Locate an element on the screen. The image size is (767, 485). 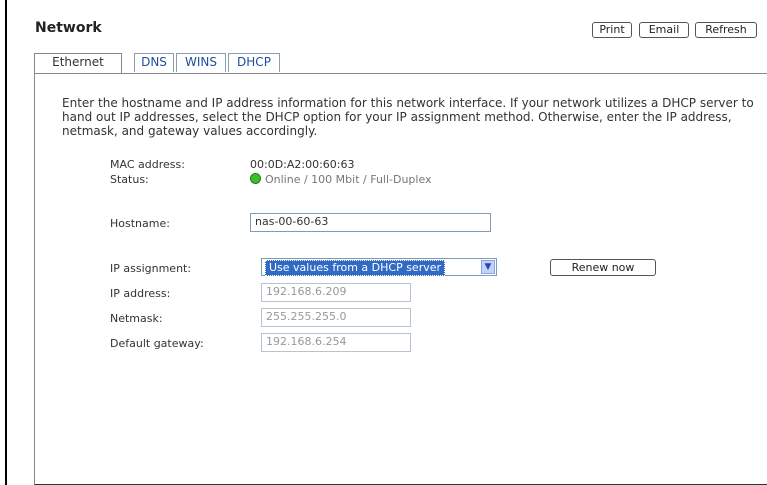
tab-dhcp: DHCP is located at coordinates (254, 62).